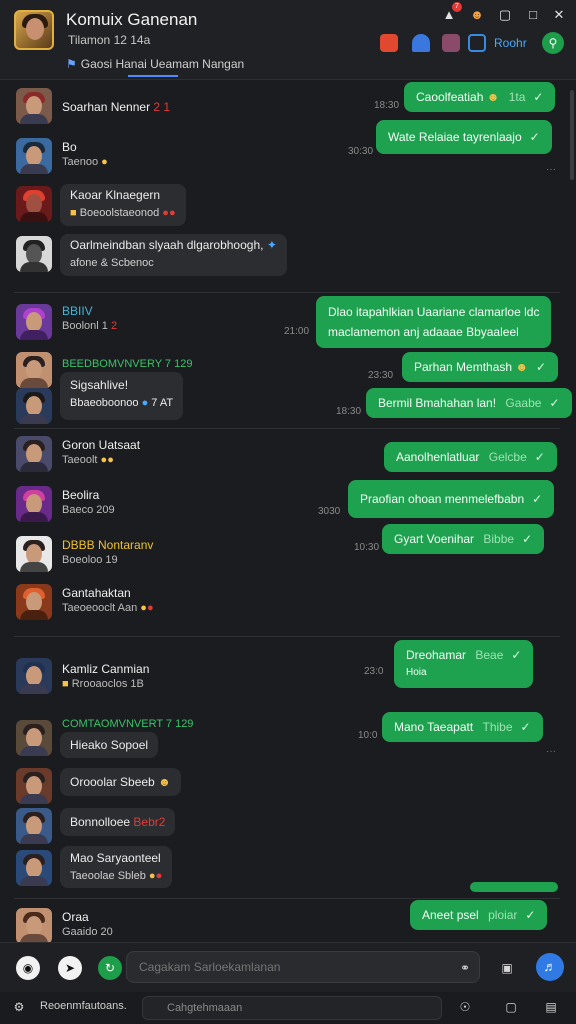 The width and height of the screenshot is (576, 1024). What do you see at coordinates (123, 213) in the screenshot?
I see `message-preview: ■ Boeoolstaeonod ●●` at bounding box center [123, 213].